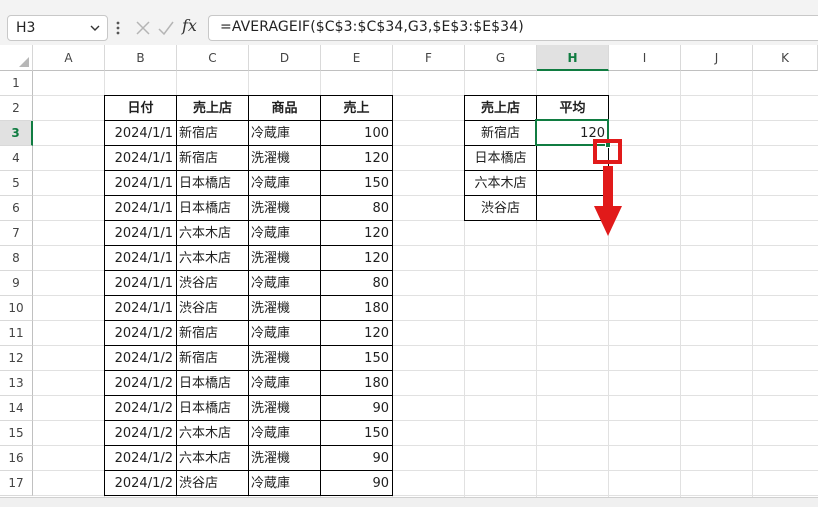  What do you see at coordinates (429, 58) in the screenshot?
I see `column-header-f: F` at bounding box center [429, 58].